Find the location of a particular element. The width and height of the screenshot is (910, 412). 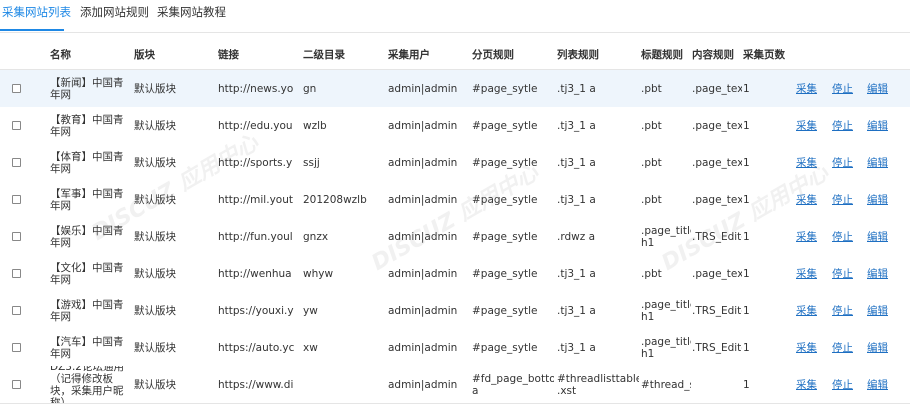

col-link: 链接 is located at coordinates (228, 55).